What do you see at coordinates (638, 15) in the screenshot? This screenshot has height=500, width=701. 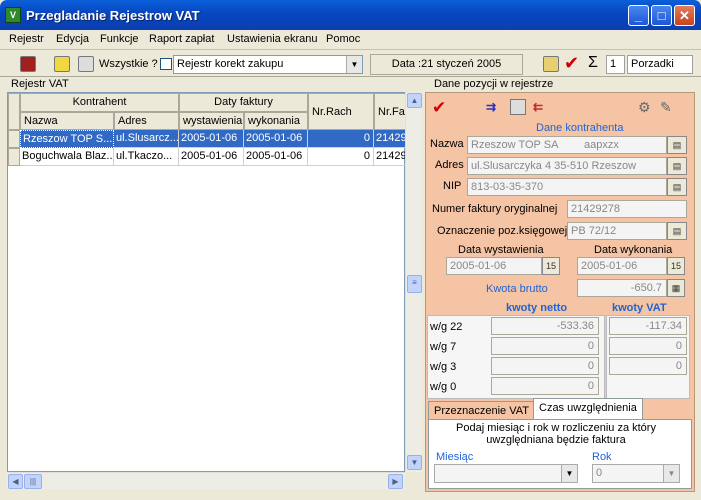 I see `minimize-button: _` at bounding box center [638, 15].